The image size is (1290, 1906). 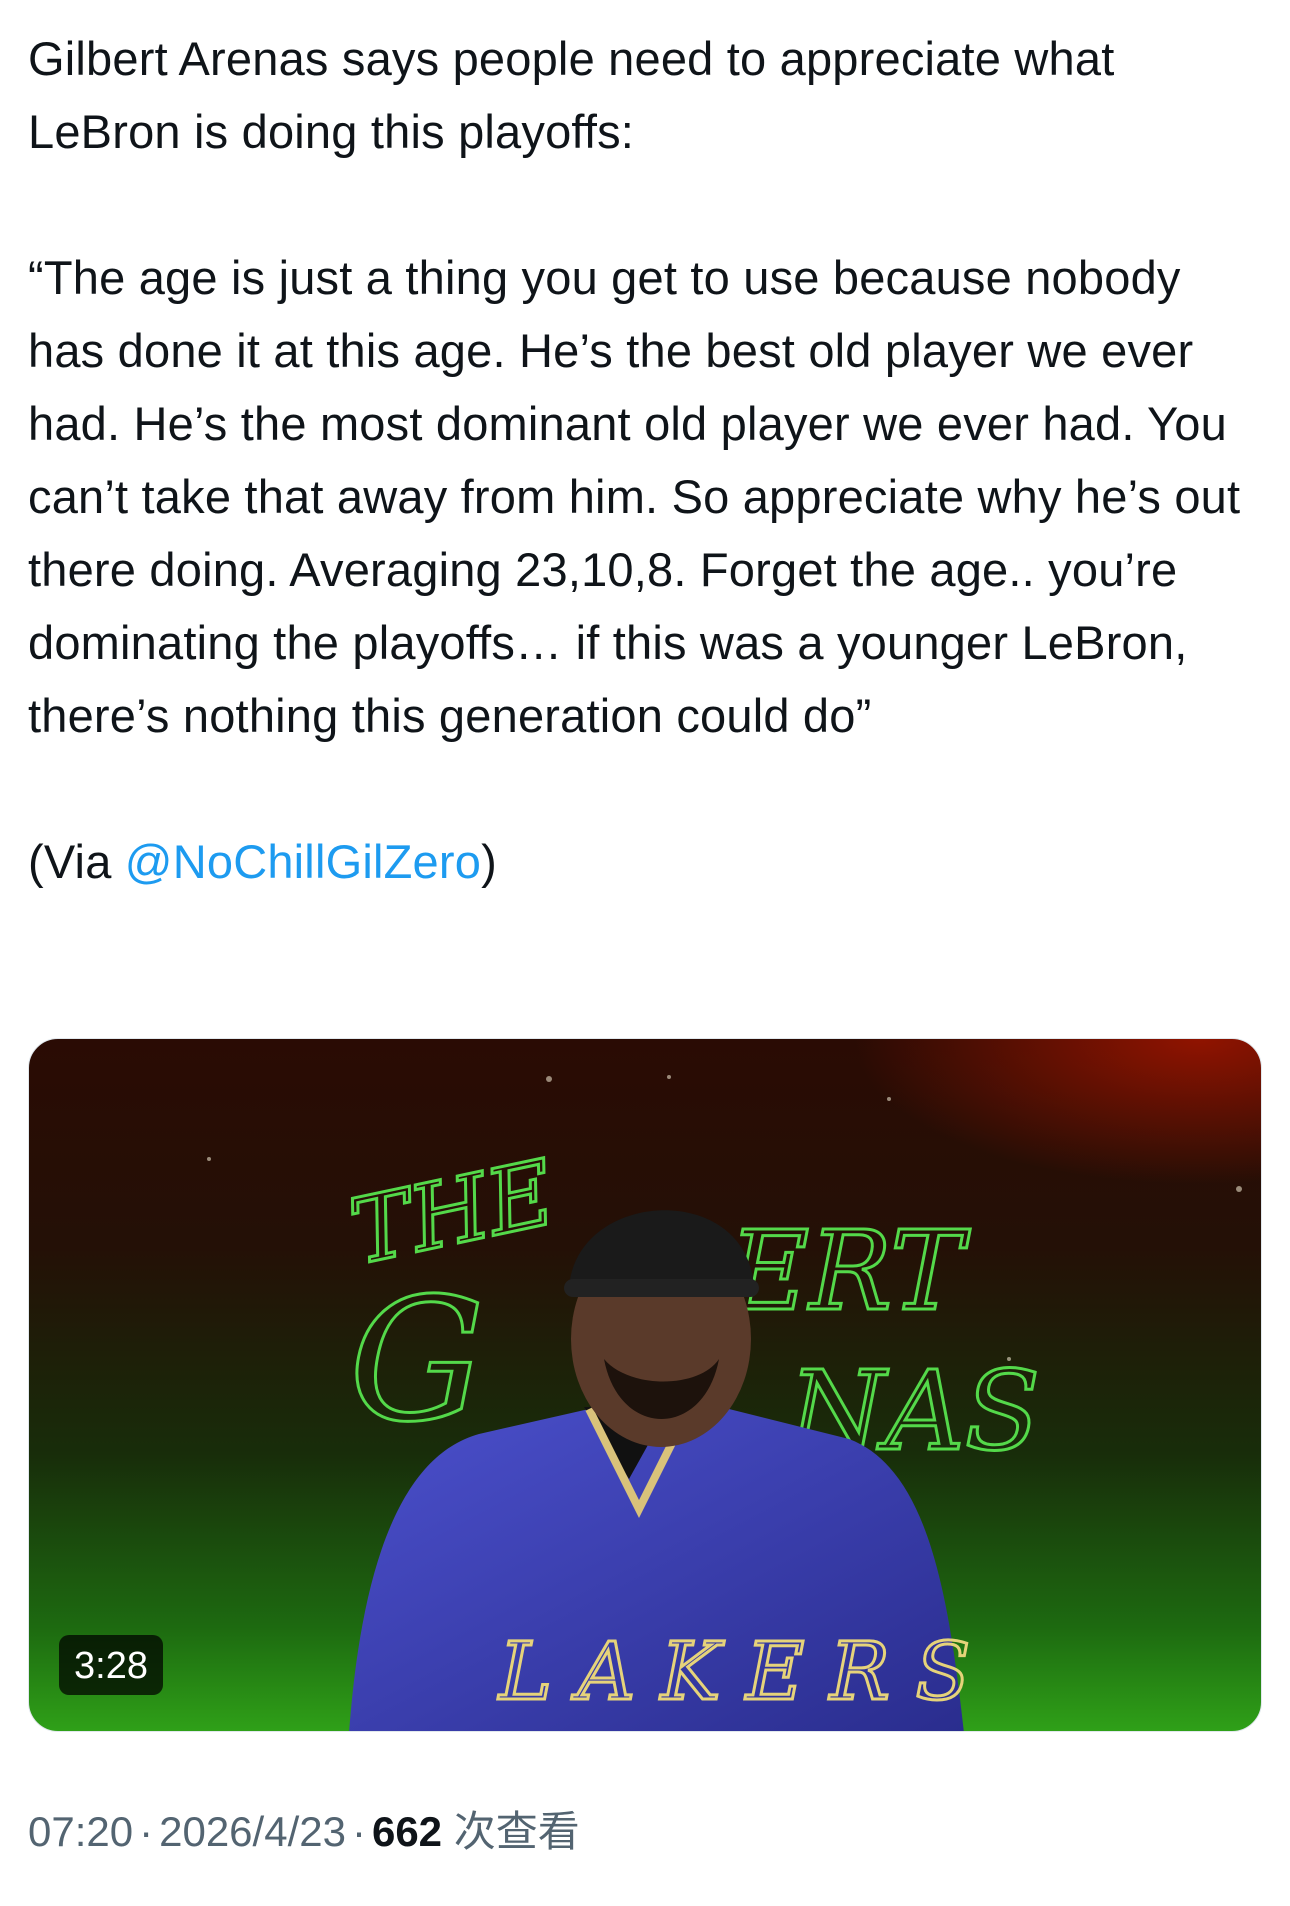 What do you see at coordinates (661, 1249) in the screenshot?
I see `person-cap` at bounding box center [661, 1249].